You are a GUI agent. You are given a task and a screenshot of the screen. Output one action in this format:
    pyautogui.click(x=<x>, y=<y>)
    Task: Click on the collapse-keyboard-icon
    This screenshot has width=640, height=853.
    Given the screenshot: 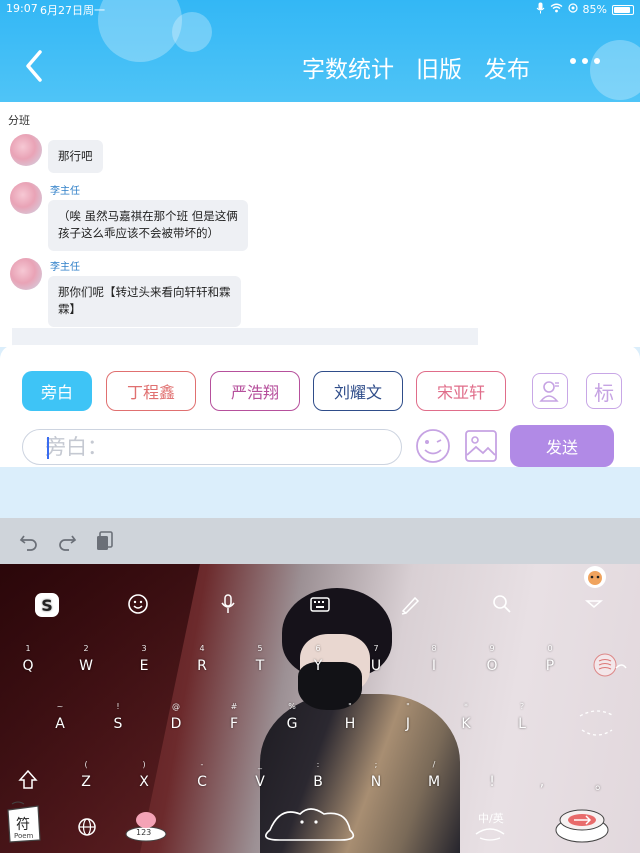 What is the action you would take?
    pyautogui.click(x=596, y=606)
    